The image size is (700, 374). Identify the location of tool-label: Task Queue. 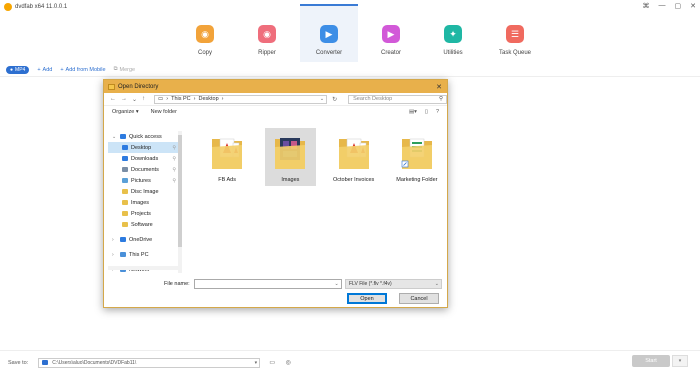
(515, 53).